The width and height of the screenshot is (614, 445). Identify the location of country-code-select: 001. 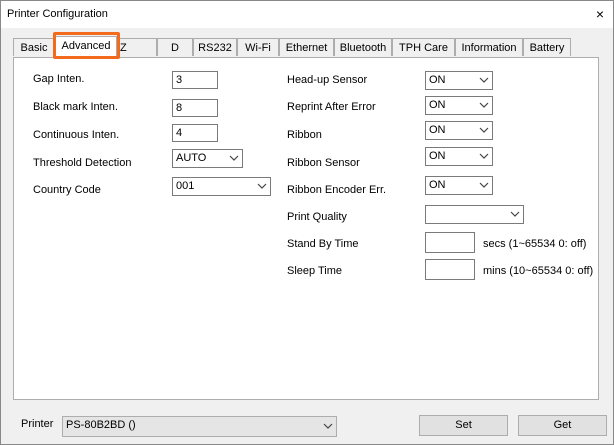
(221, 186).